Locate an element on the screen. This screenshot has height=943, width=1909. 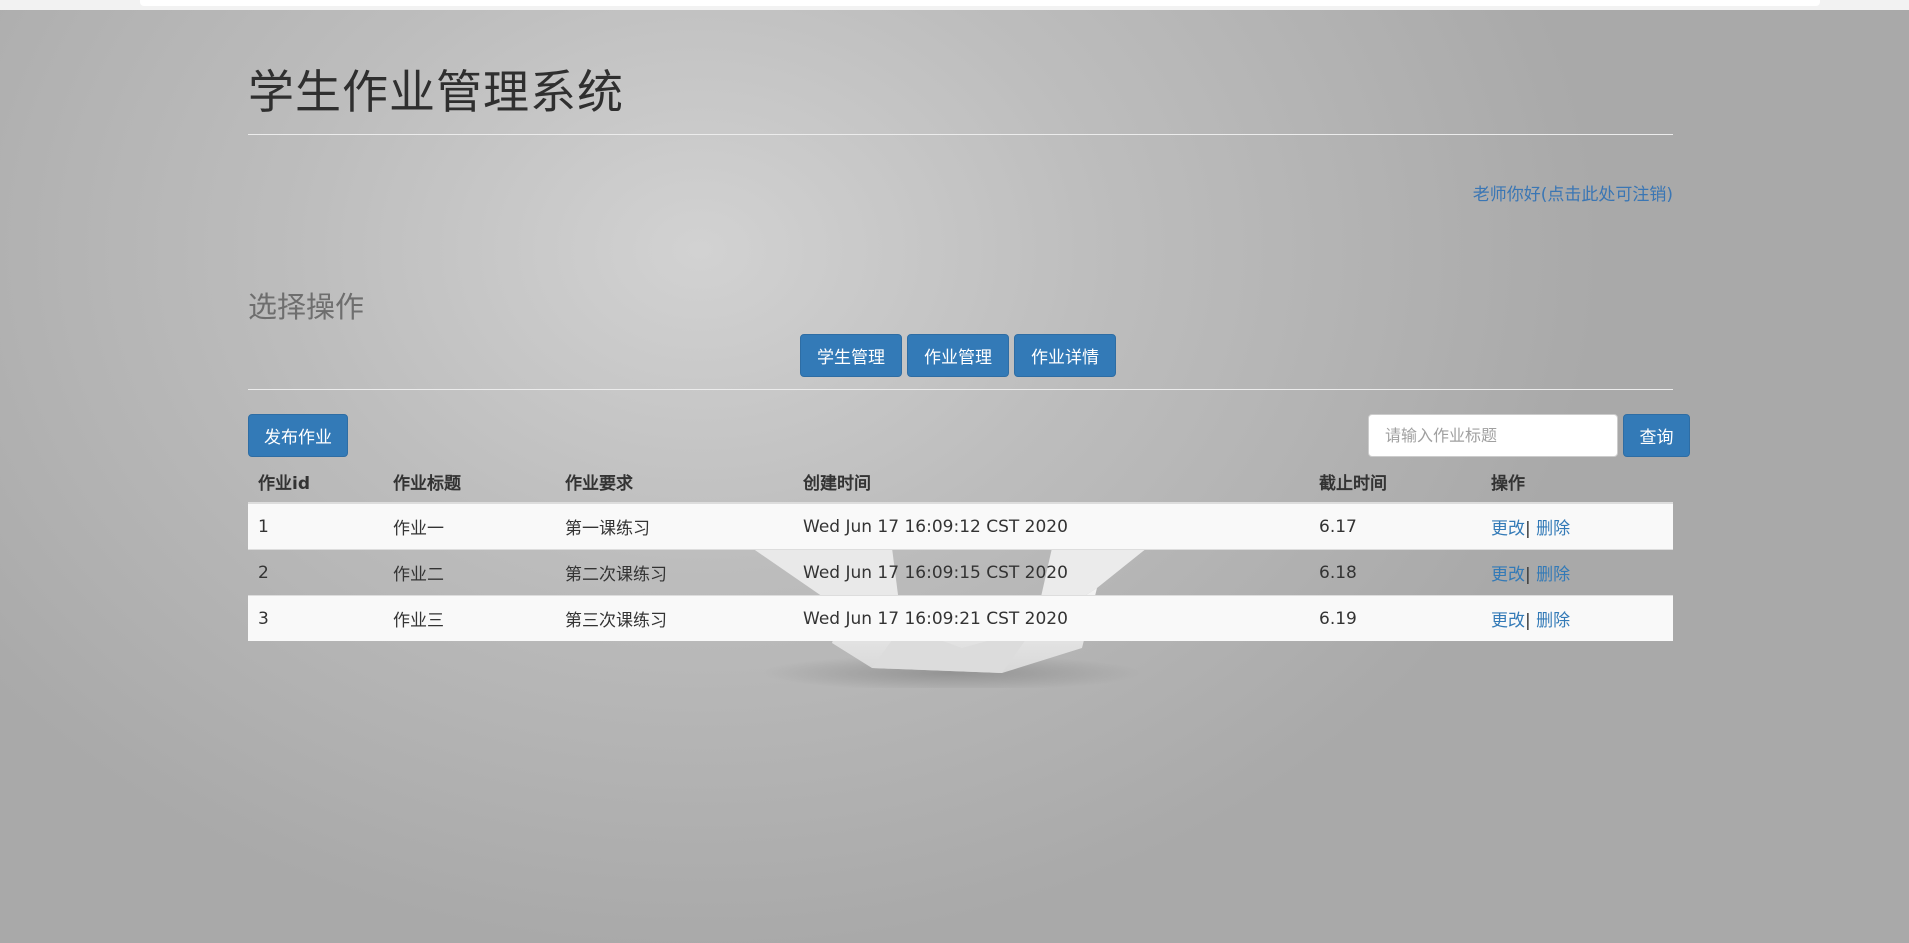
student-management-button: 学生管理 is located at coordinates (851, 355).